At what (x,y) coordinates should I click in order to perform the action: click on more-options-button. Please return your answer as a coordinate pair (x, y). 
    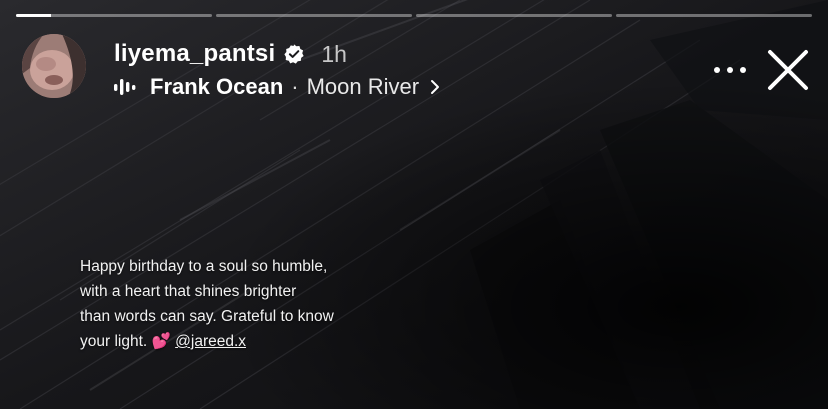
    Looking at the image, I should click on (730, 70).